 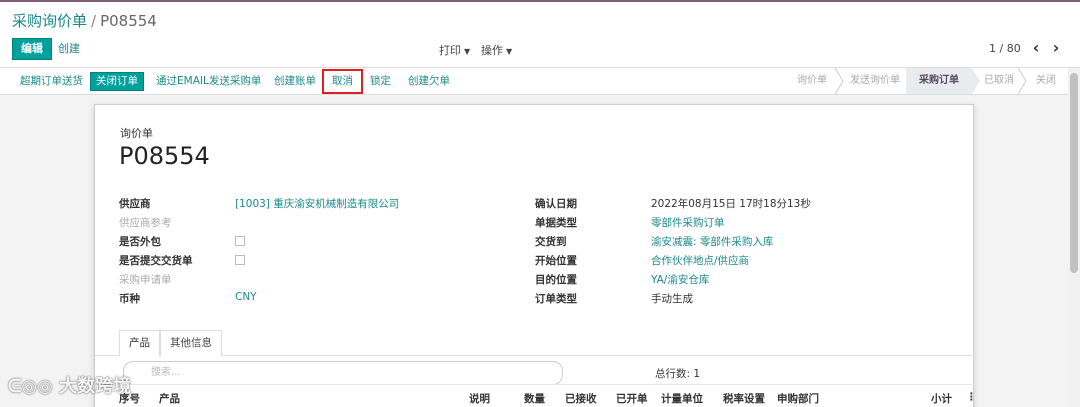 What do you see at coordinates (429, 81) in the screenshot?
I see `create-backorder-button: 创建欠单` at bounding box center [429, 81].